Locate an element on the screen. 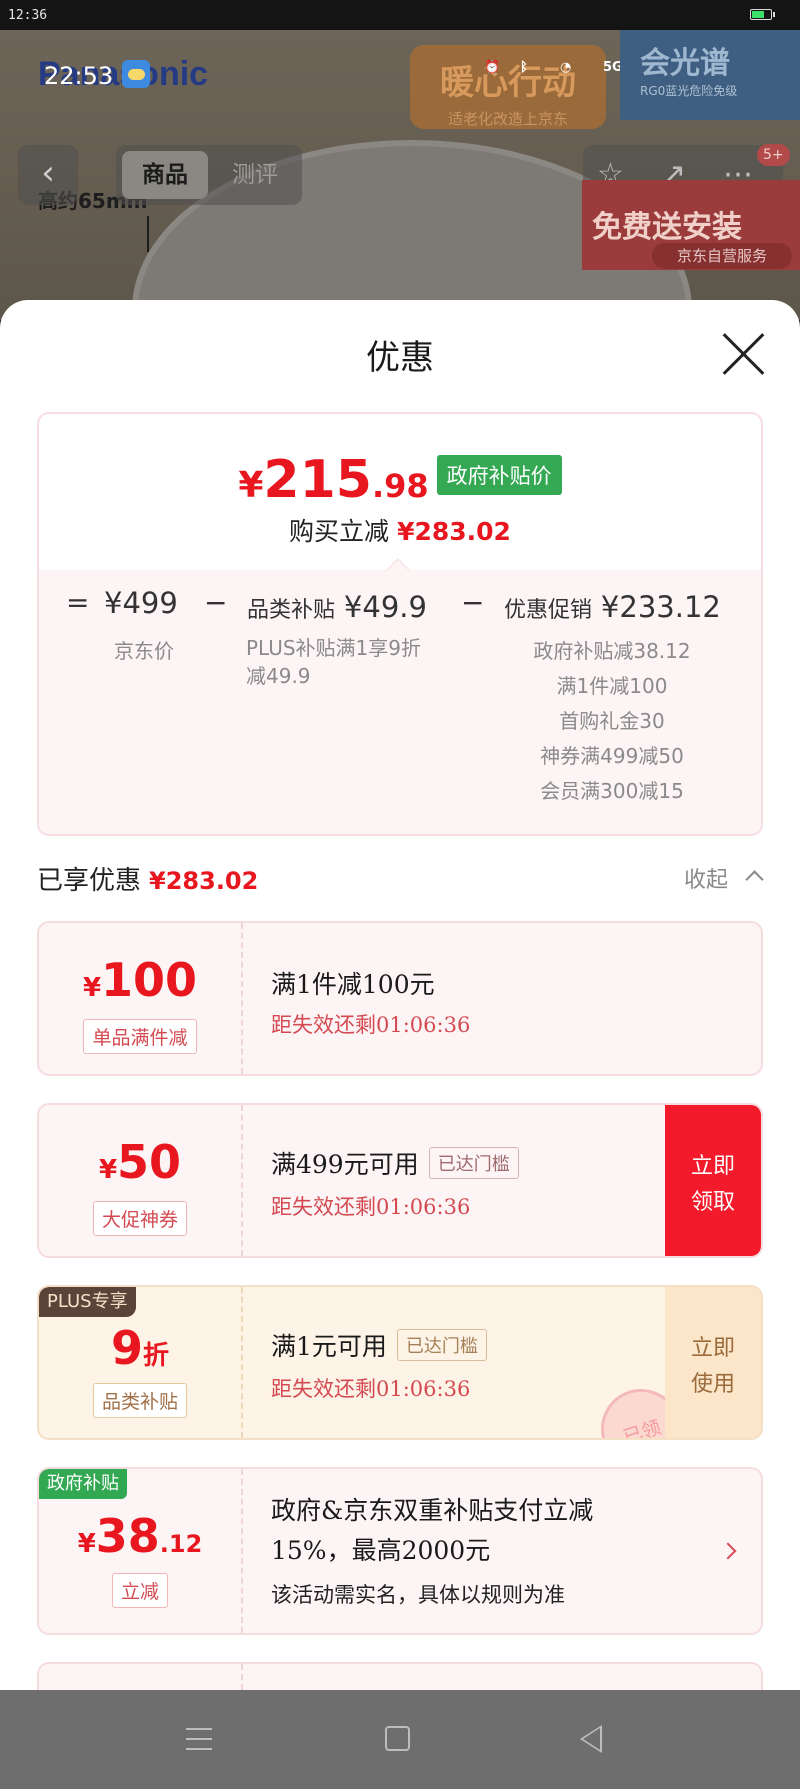 The image size is (800, 1789). coupon-type-label: 单品满件减 is located at coordinates (140, 1036).